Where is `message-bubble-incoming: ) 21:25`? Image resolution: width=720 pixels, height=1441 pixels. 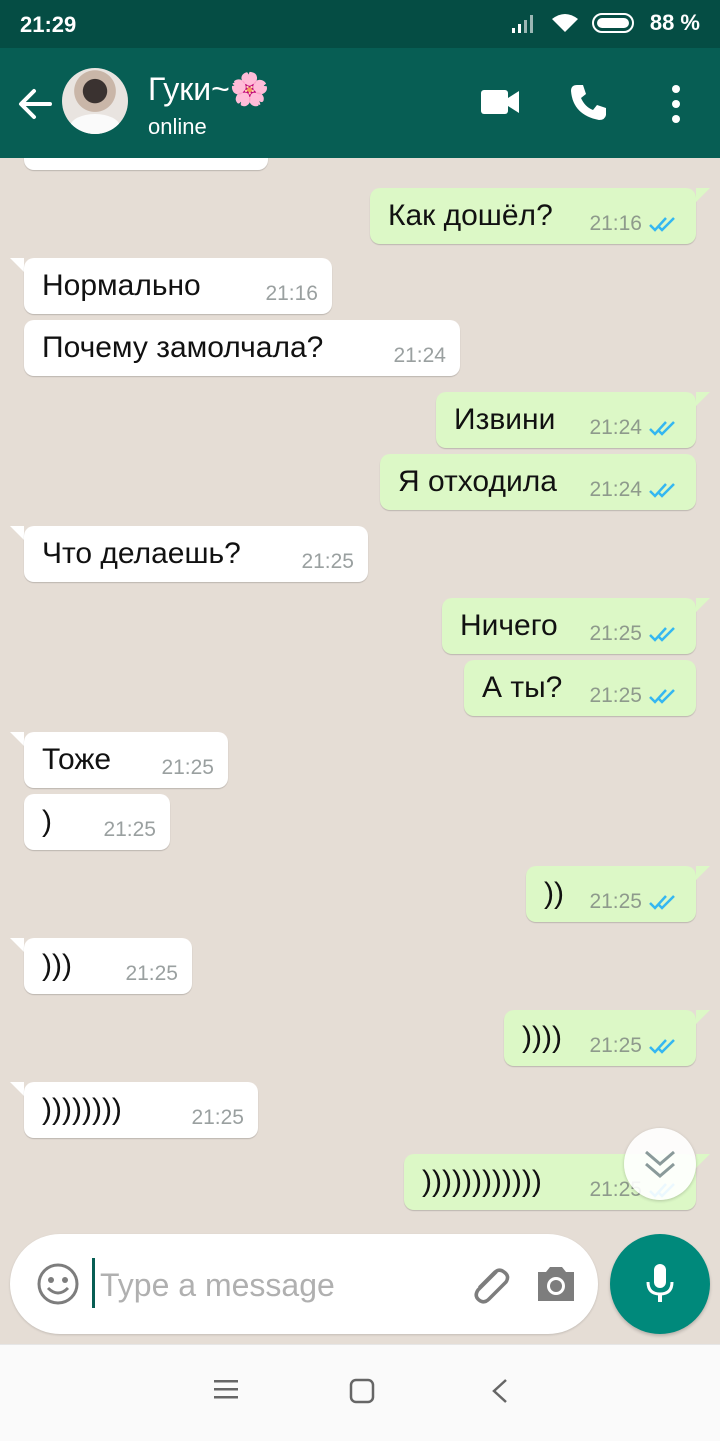 message-bubble-incoming: ) 21:25 is located at coordinates (97, 822).